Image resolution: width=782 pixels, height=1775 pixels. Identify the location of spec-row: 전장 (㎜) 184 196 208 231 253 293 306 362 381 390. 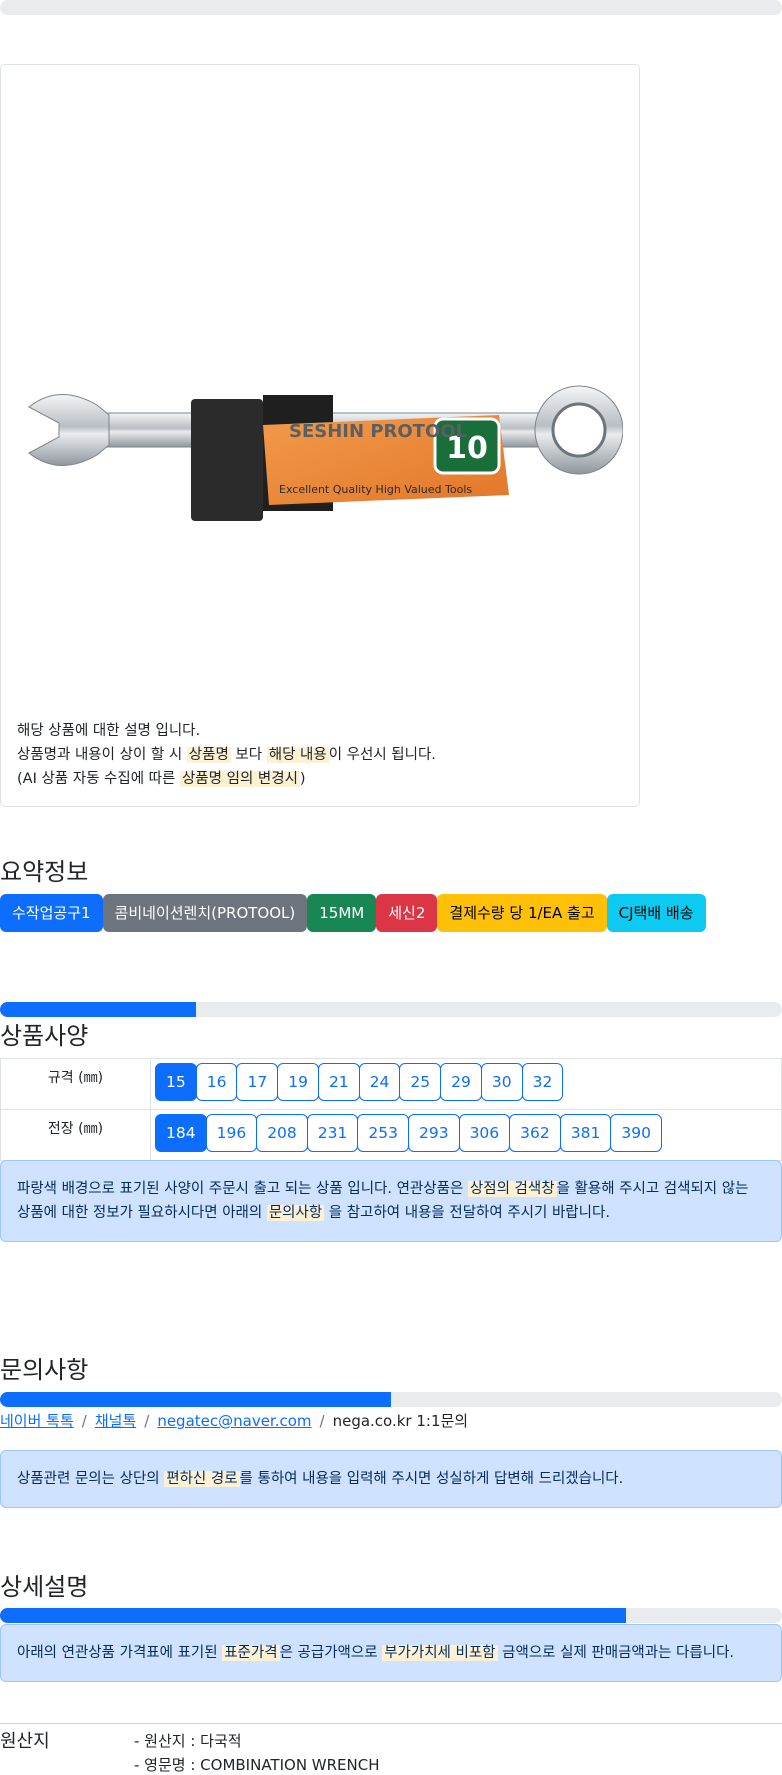
(391, 1135).